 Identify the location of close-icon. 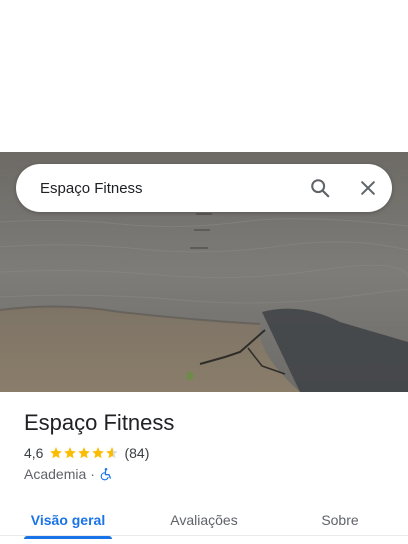
(368, 188).